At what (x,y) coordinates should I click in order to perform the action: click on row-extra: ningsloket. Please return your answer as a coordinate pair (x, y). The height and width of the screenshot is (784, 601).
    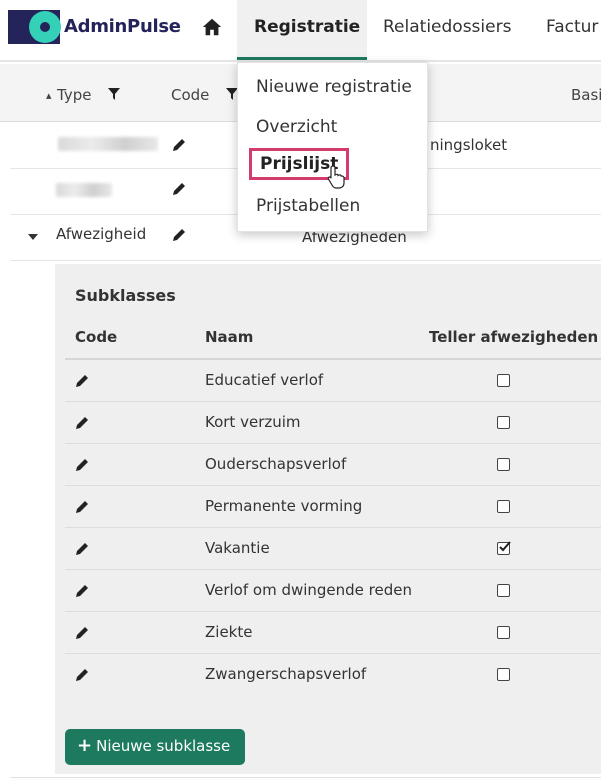
    Looking at the image, I should click on (469, 145).